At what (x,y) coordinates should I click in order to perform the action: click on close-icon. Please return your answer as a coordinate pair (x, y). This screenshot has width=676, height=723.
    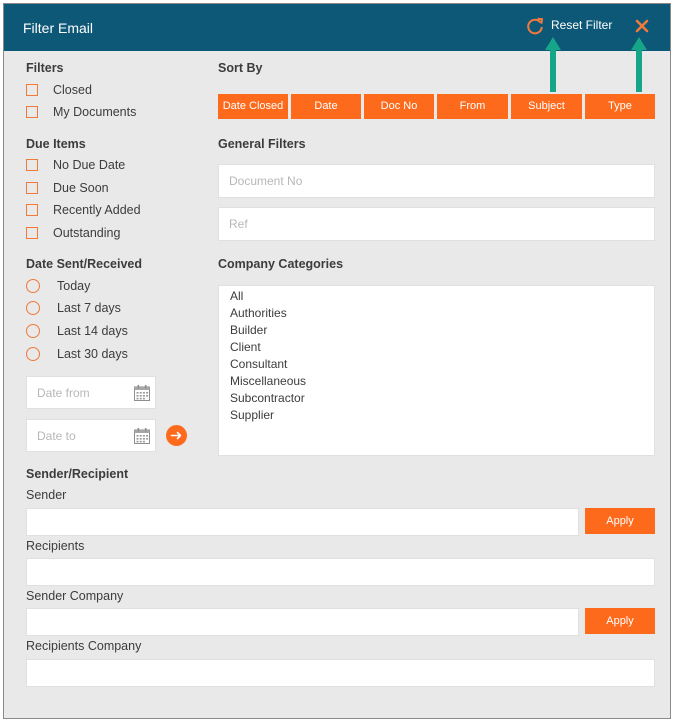
    Looking at the image, I should click on (642, 26).